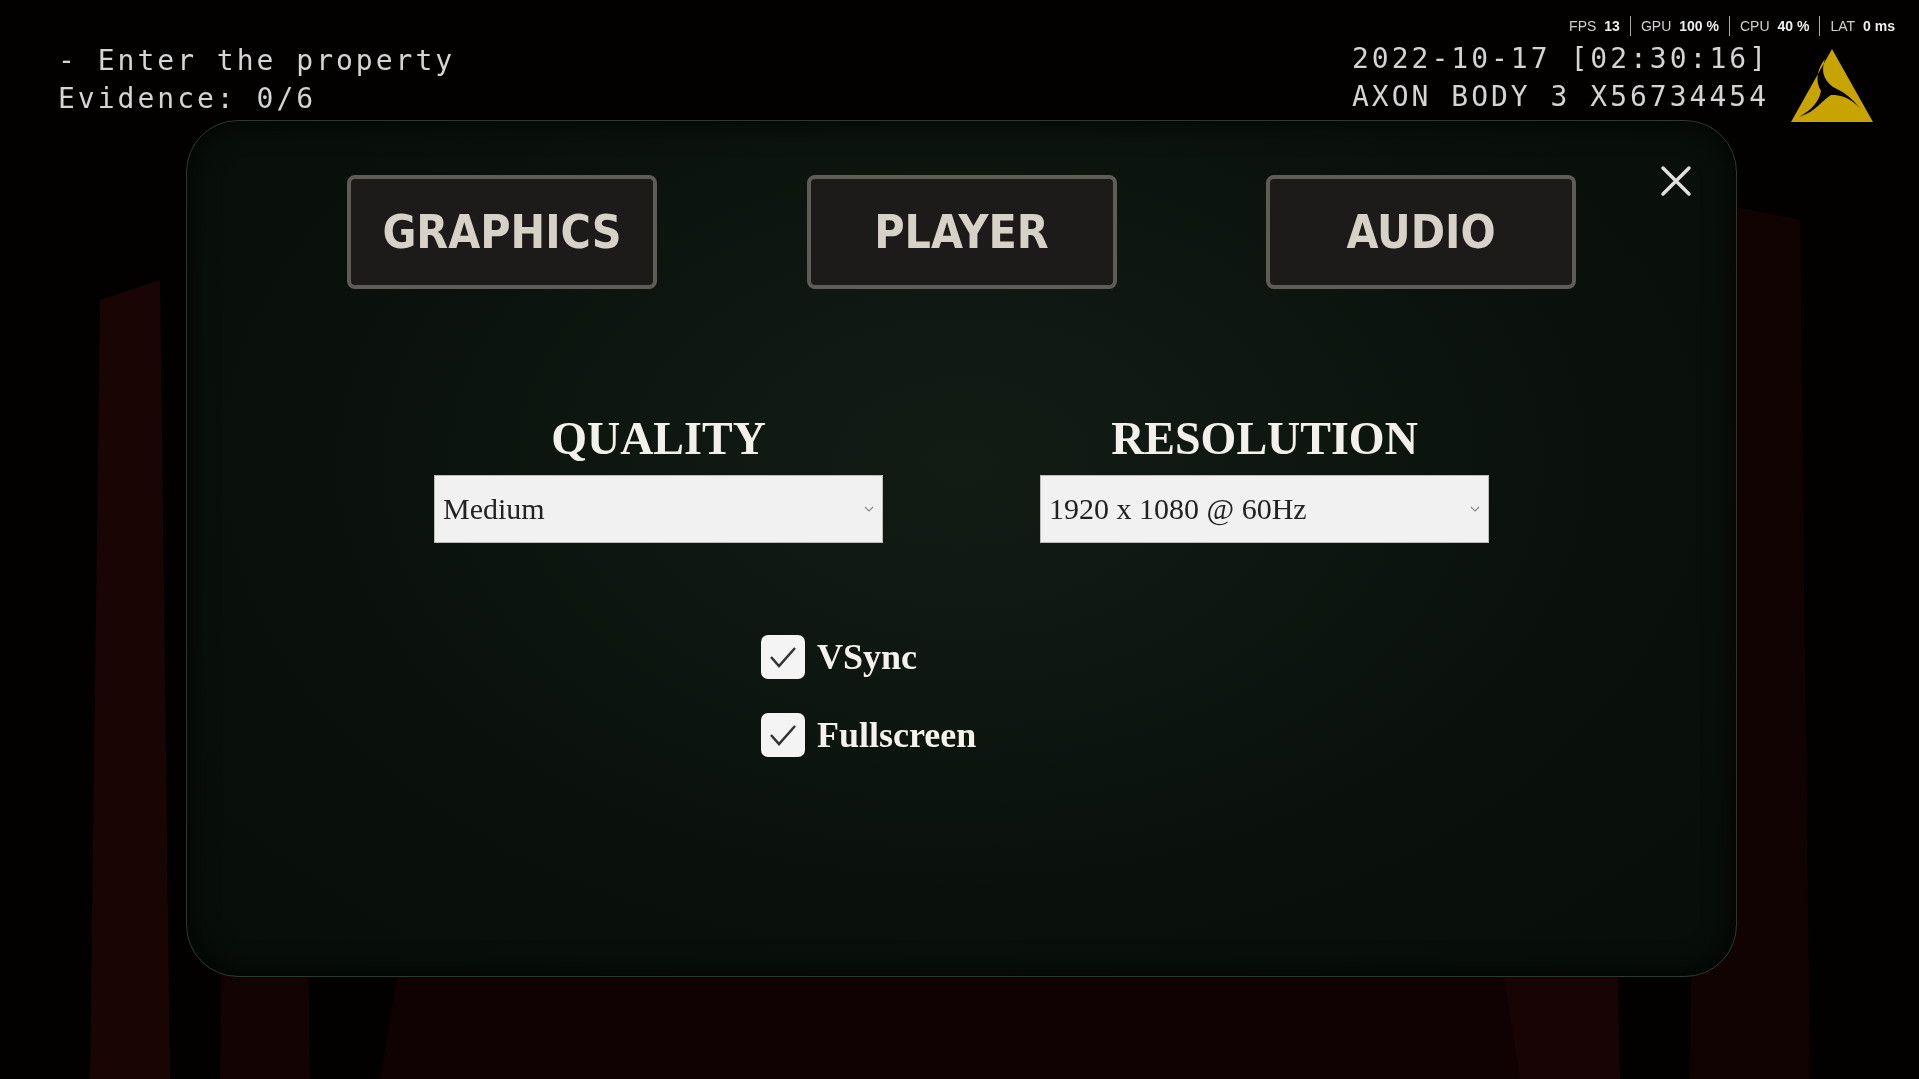  Describe the element at coordinates (1612, 26) in the screenshot. I see `stat-value: 13` at that location.